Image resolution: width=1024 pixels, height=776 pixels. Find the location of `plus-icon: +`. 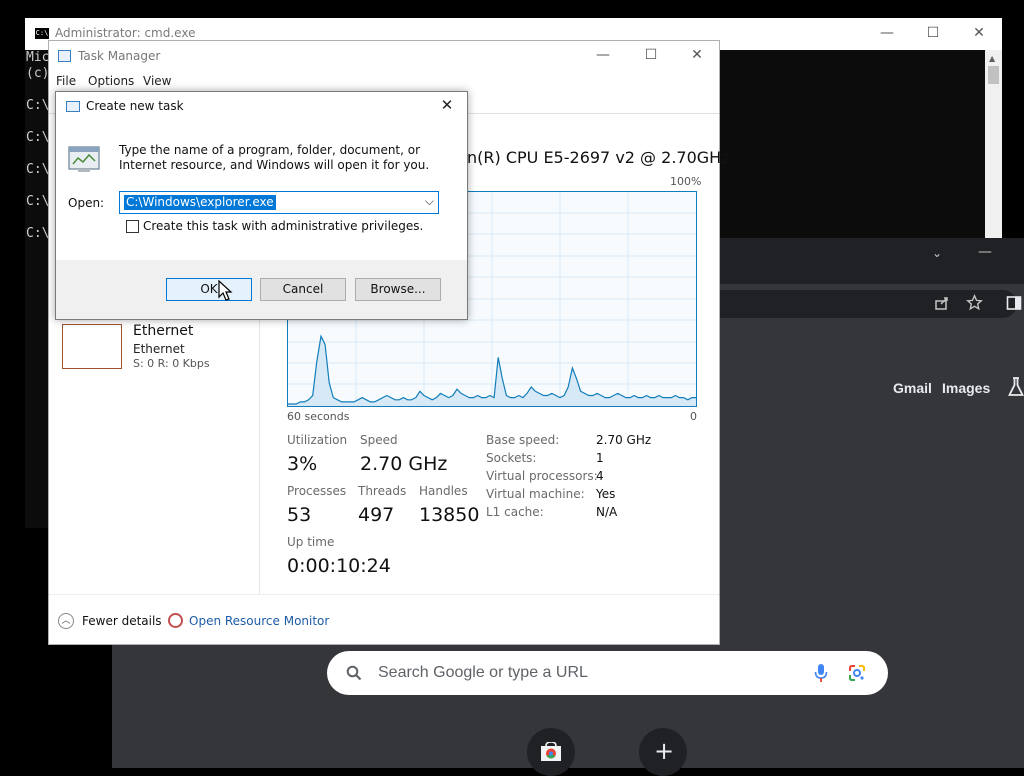

plus-icon: + is located at coordinates (664, 751).